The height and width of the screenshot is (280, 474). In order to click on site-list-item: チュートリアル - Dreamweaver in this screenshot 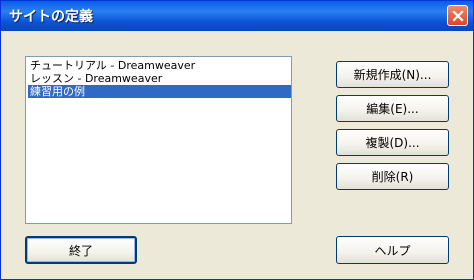, I will do `click(159, 65)`.